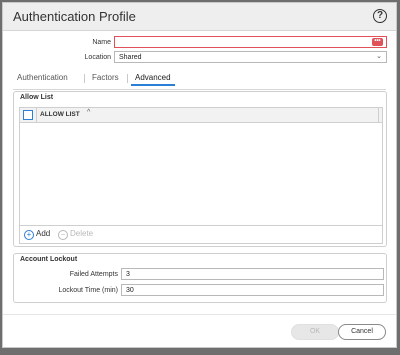  I want to click on failed-attempts-input: 3, so click(252, 274).